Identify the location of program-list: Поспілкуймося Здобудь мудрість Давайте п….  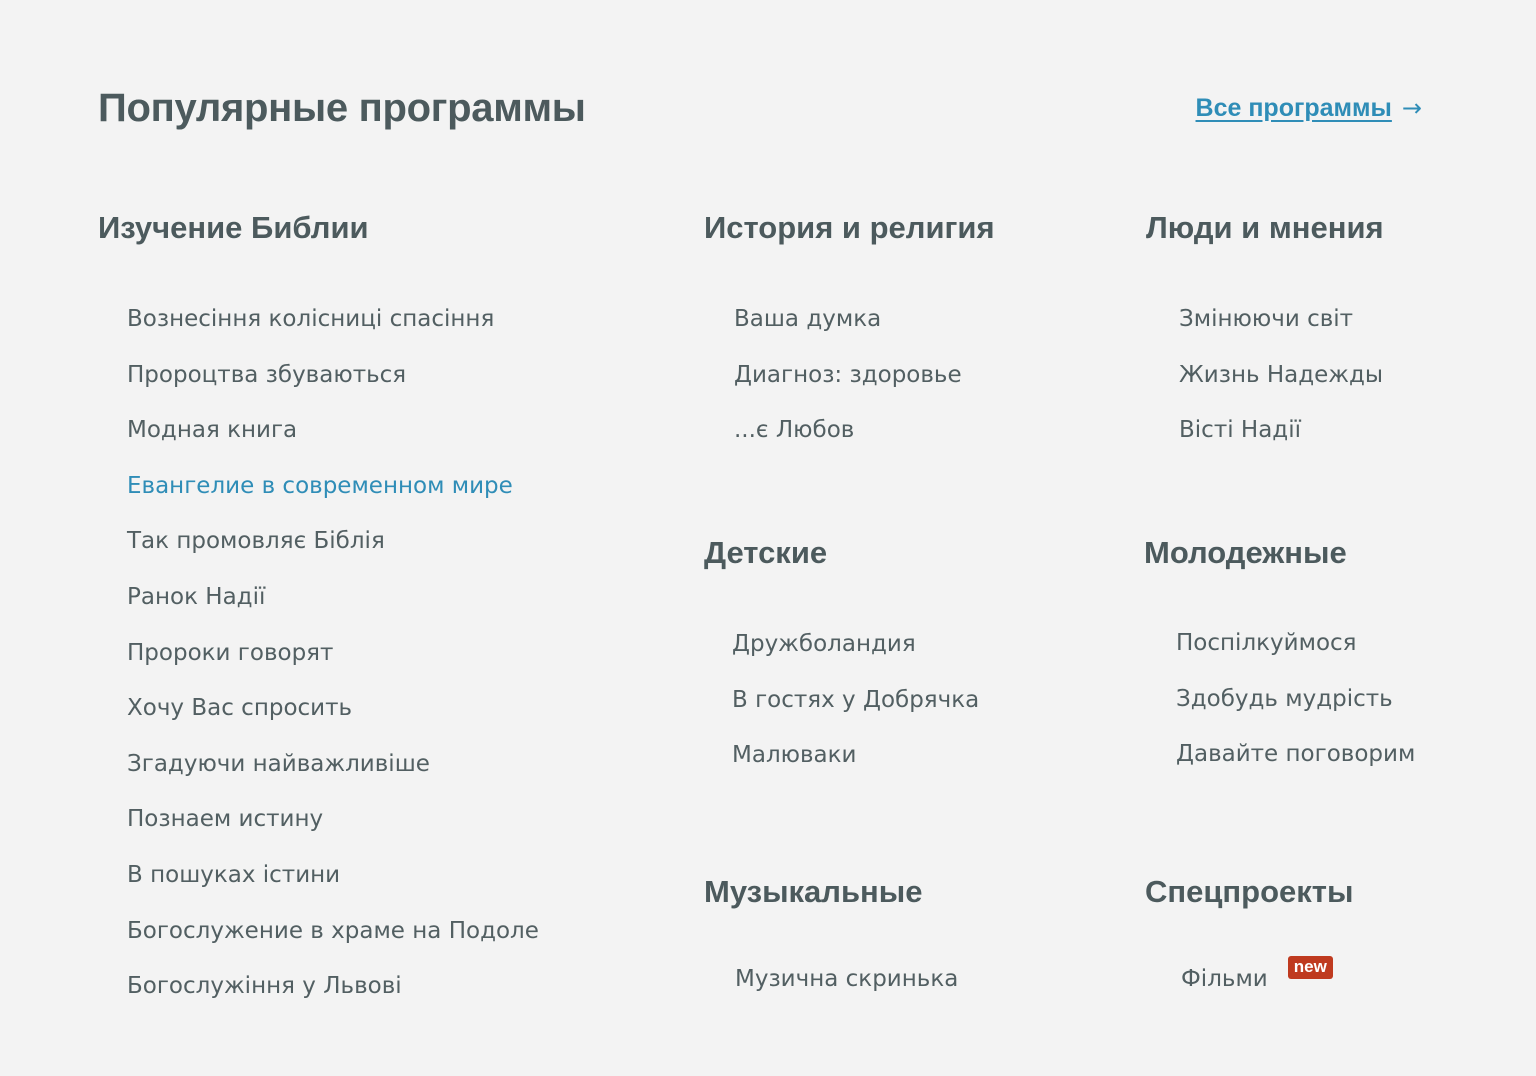
(1295, 699).